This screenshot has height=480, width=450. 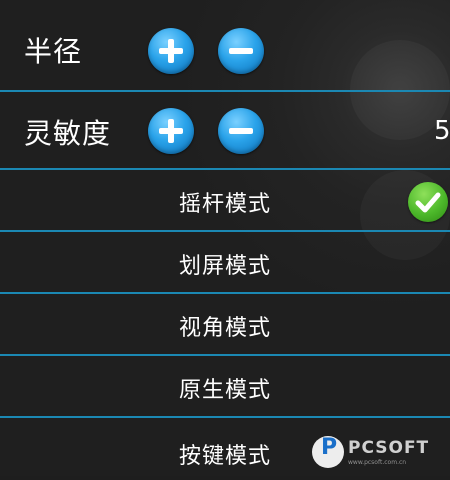 I want to click on mode-label: 划屏模式, so click(x=224, y=266).